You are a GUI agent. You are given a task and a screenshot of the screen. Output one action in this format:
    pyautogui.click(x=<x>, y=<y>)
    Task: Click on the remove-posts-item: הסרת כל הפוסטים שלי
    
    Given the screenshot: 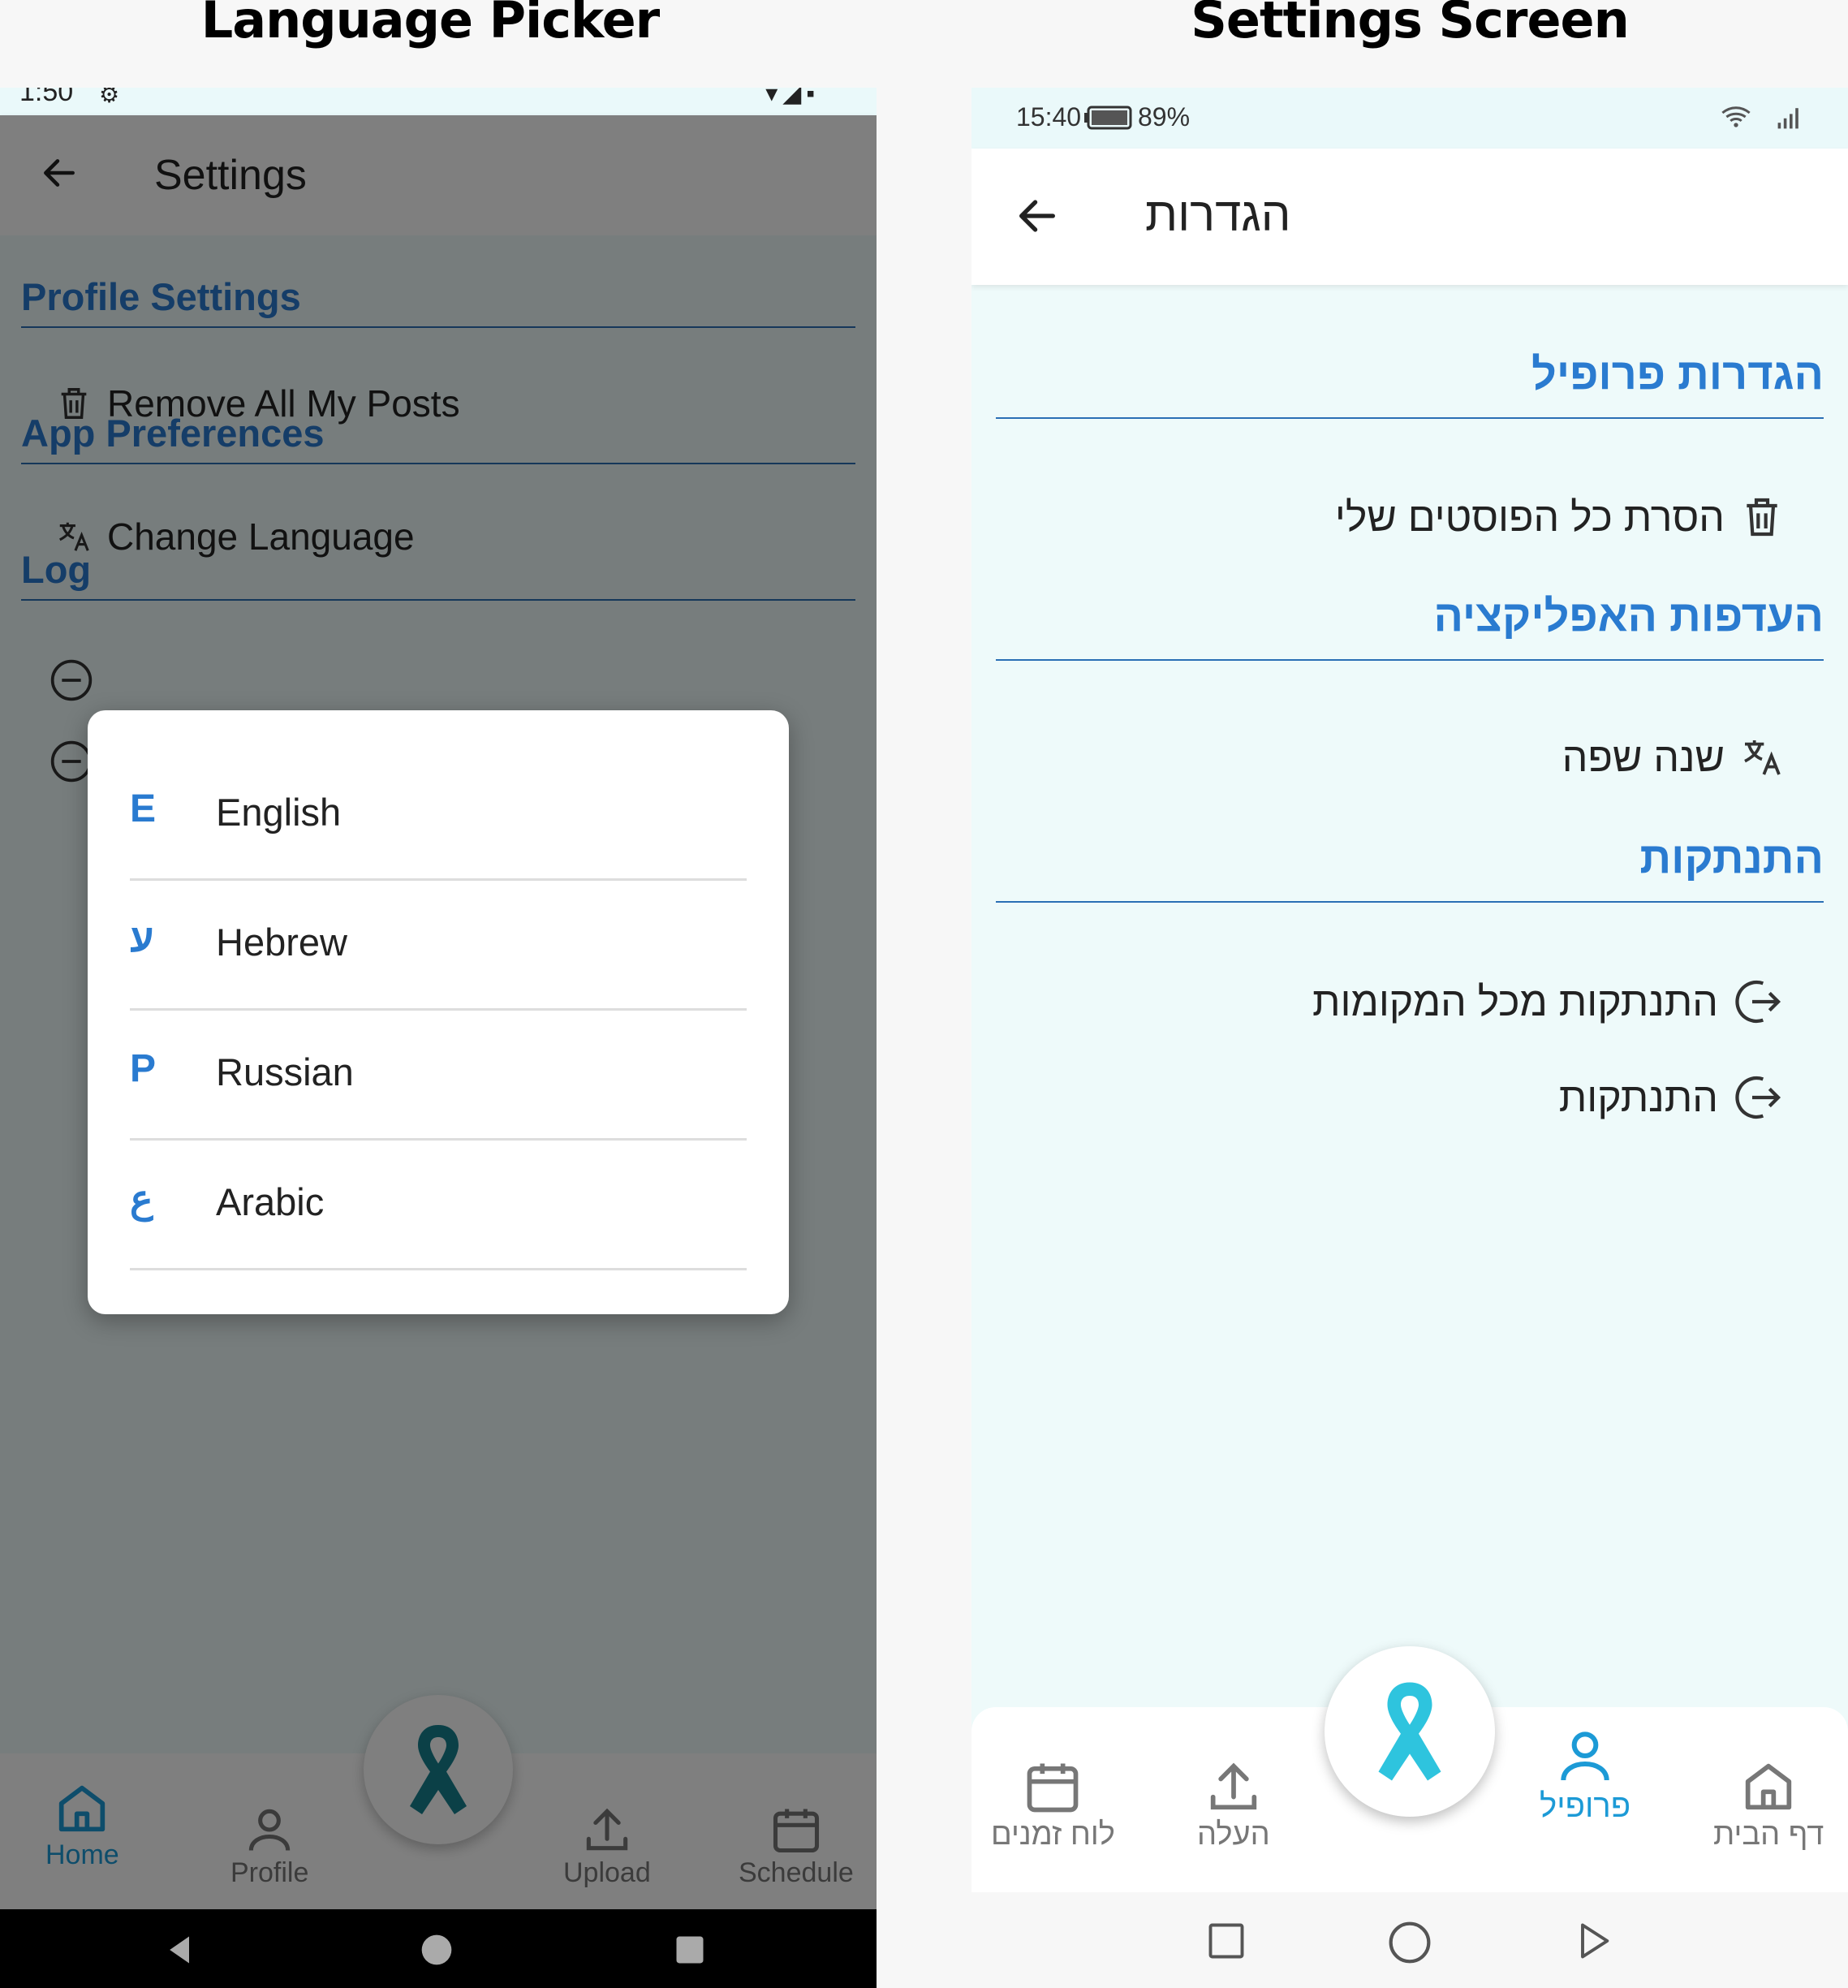 What is the action you would take?
    pyautogui.click(x=1560, y=518)
    